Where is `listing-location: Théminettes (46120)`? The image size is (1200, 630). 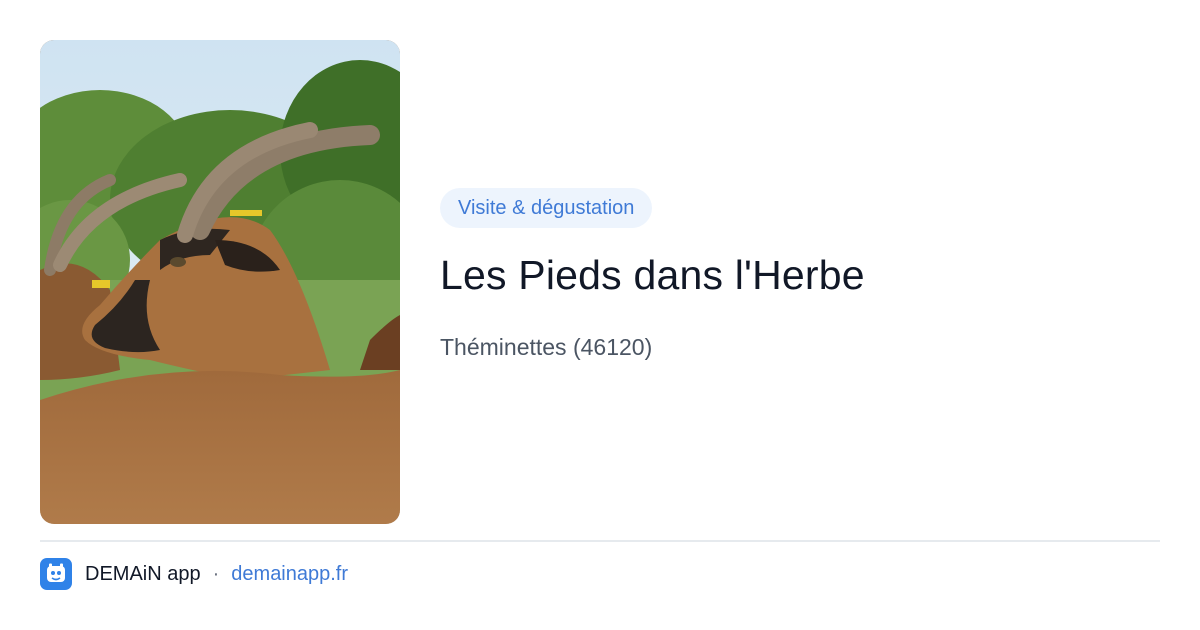
listing-location: Théminettes (46120) is located at coordinates (546, 347).